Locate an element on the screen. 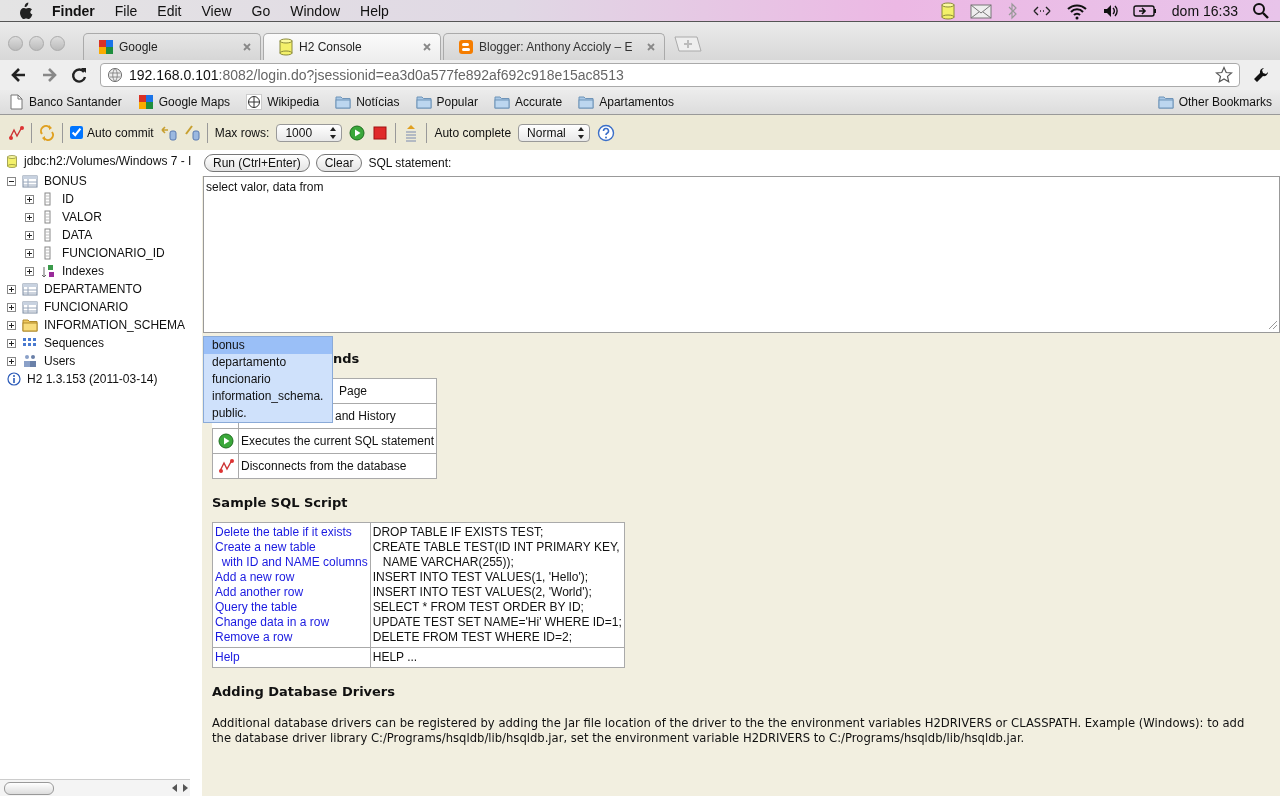 This screenshot has width=1280, height=796. collapse-toggle is located at coordinates (11, 181).